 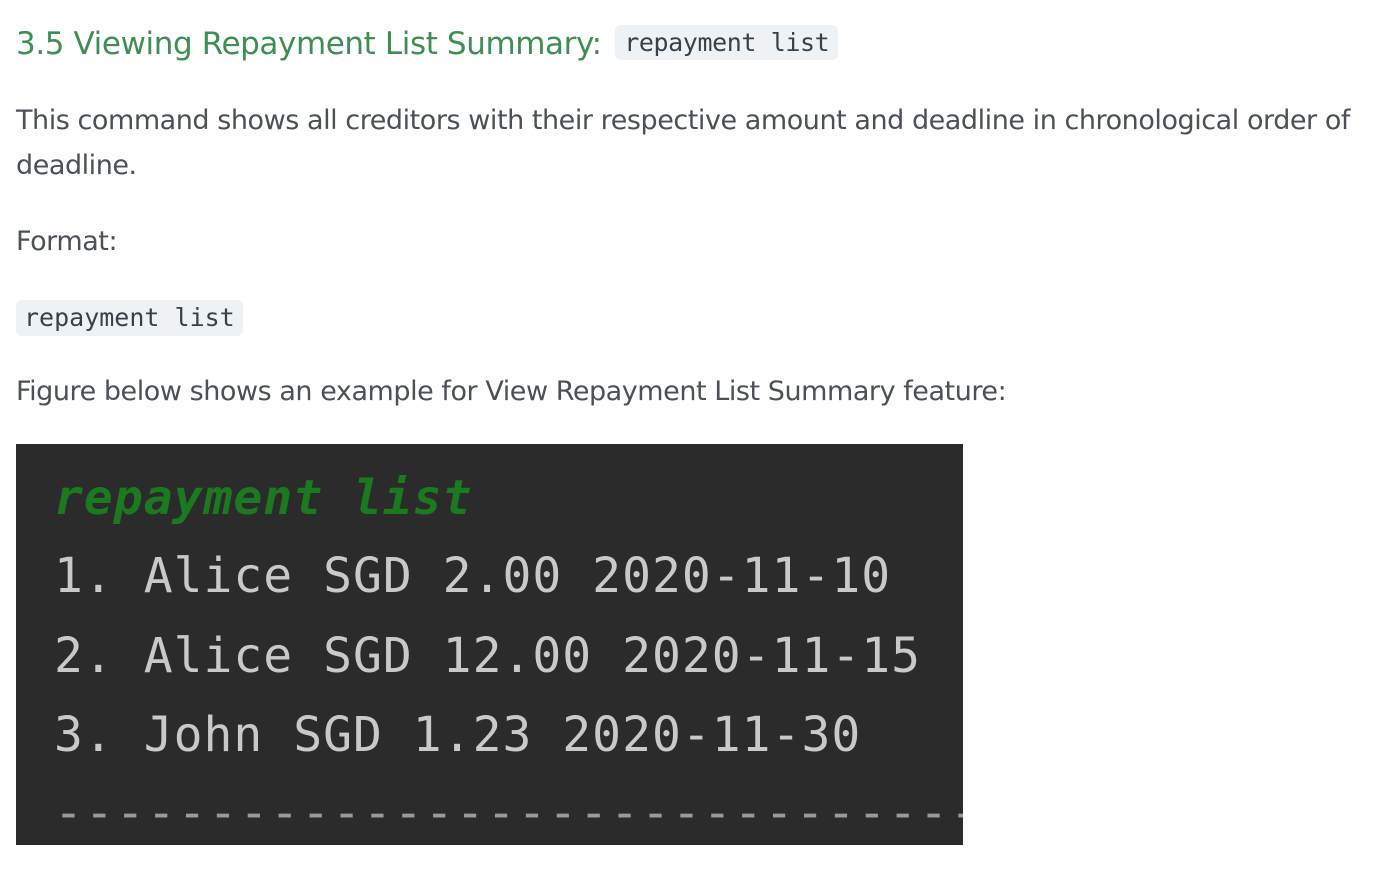 What do you see at coordinates (473, 576) in the screenshot?
I see `terminal-output-row: 1. Alice SGD 2.00 2020-11-10` at bounding box center [473, 576].